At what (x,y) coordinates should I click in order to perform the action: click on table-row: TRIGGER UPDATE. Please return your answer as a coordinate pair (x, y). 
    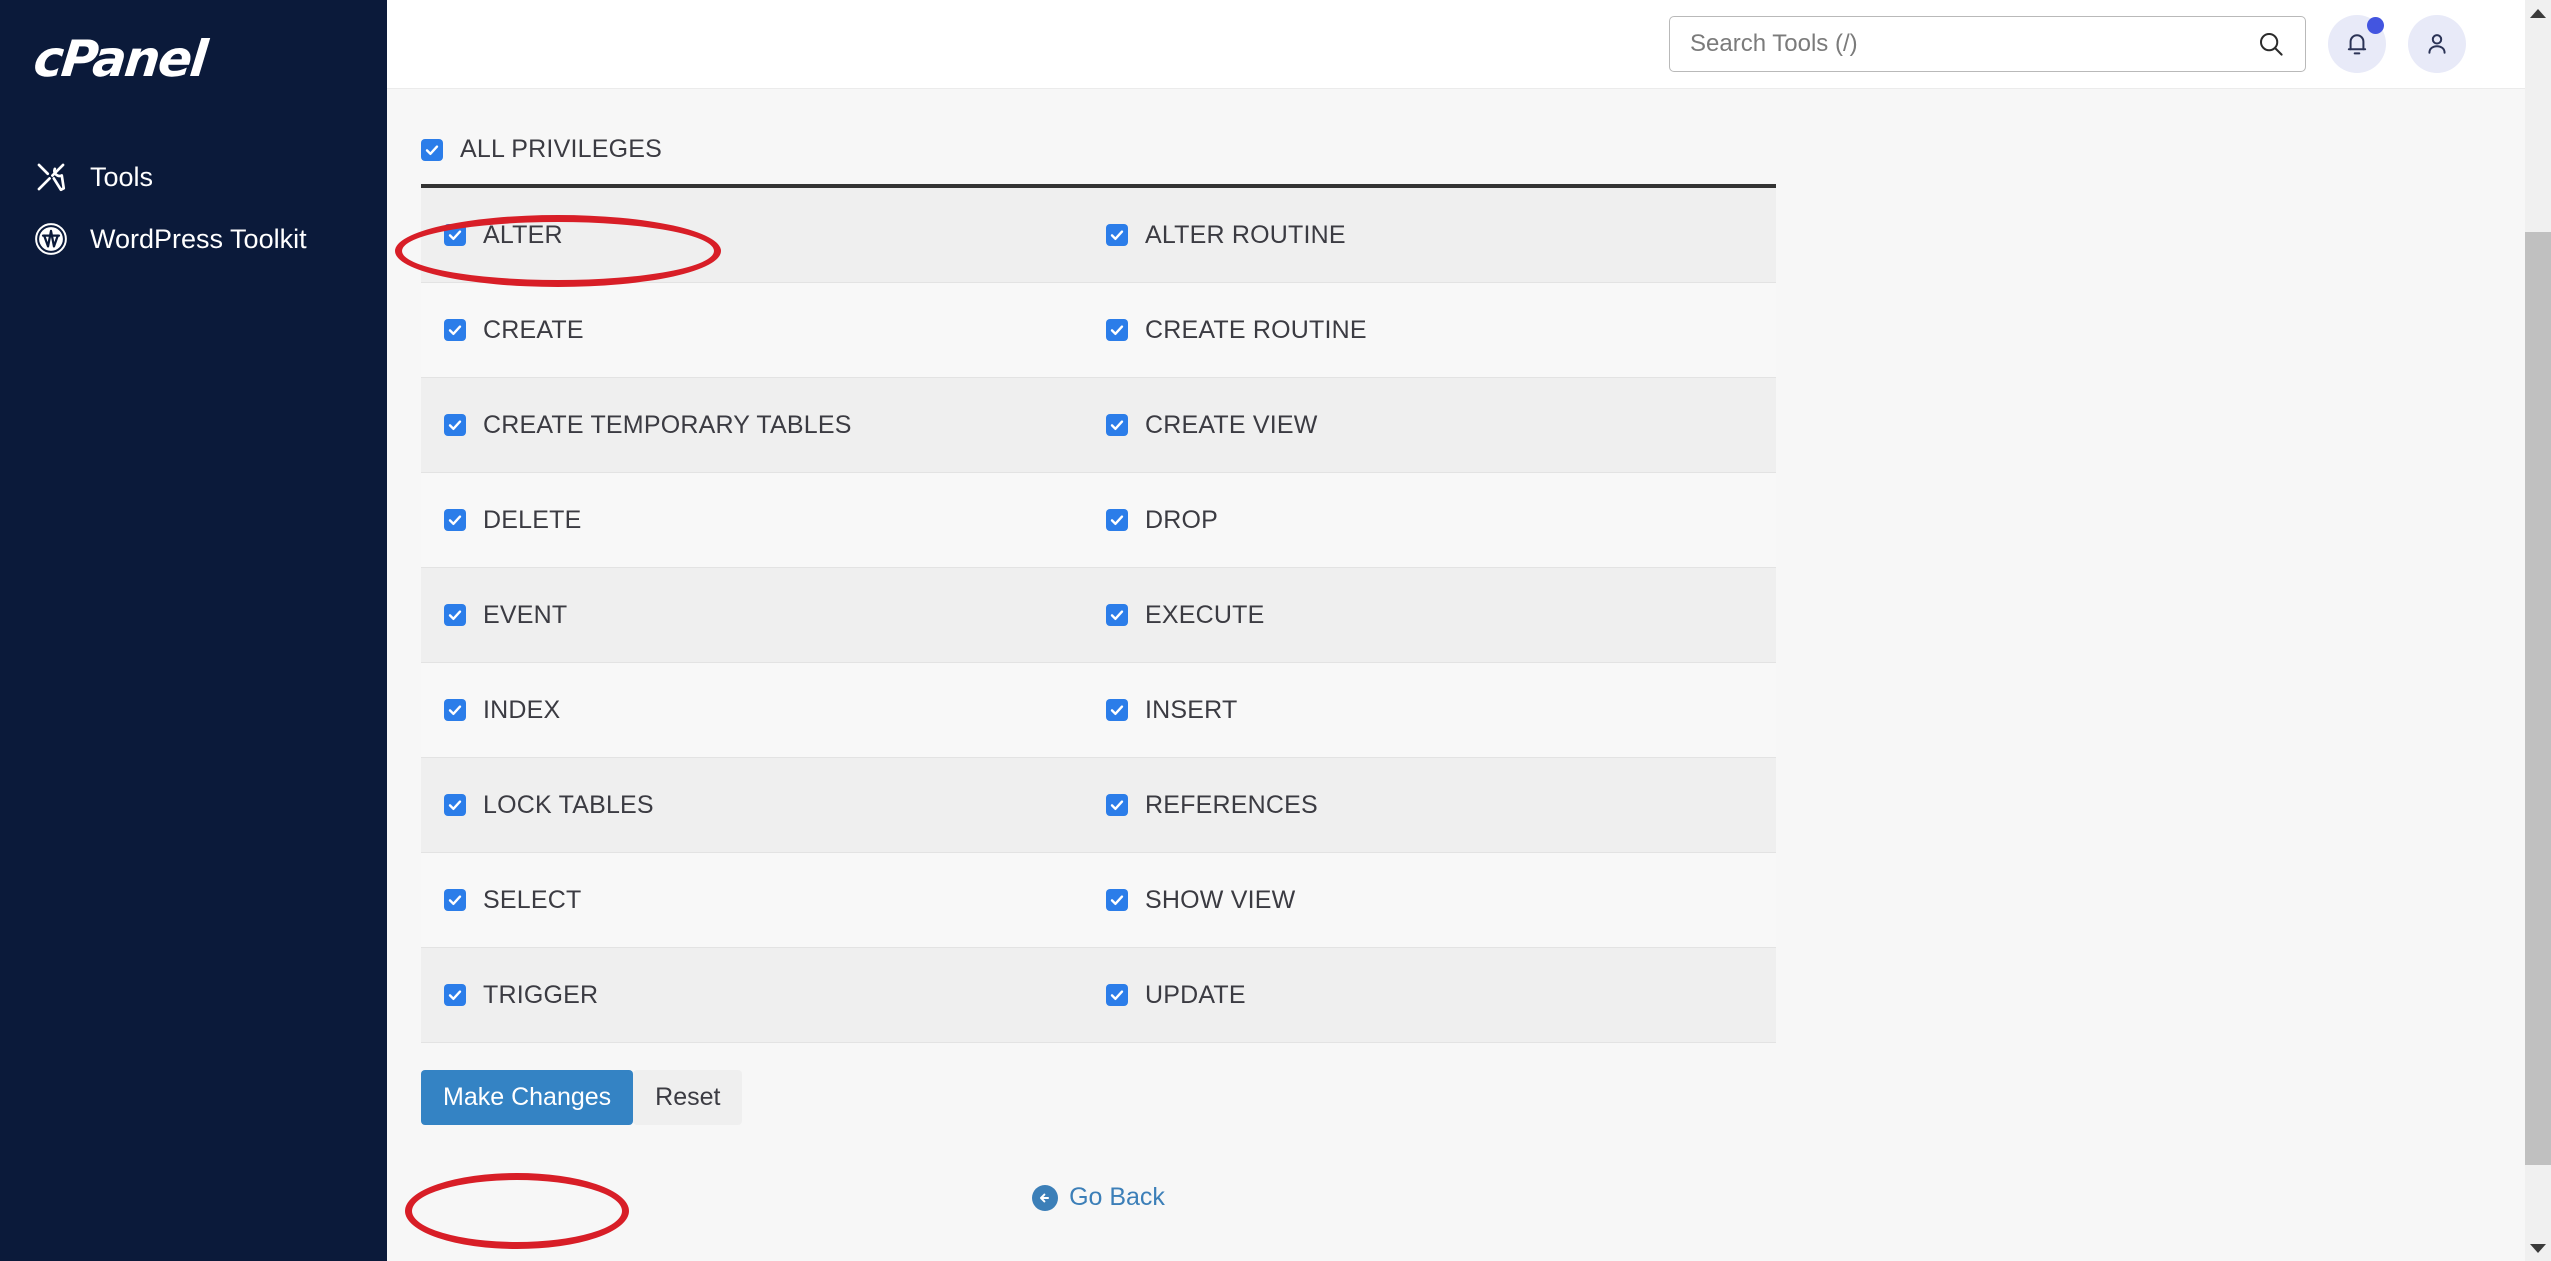
    Looking at the image, I should click on (1098, 995).